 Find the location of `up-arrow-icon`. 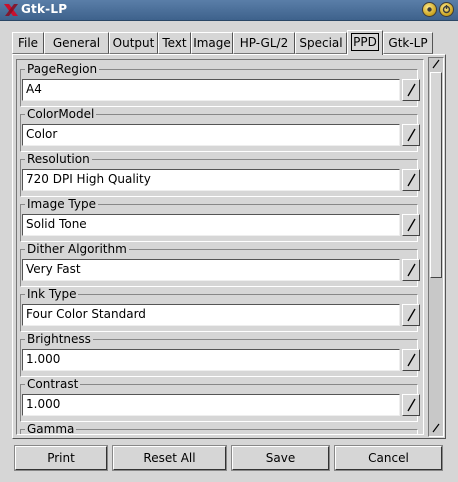

up-arrow-icon is located at coordinates (436, 64).